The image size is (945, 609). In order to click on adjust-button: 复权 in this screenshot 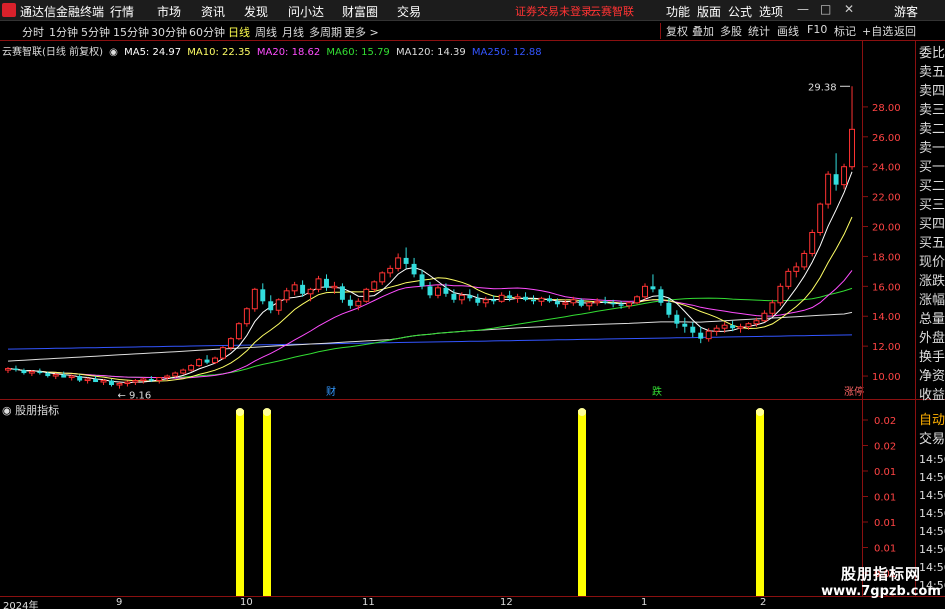, I will do `click(677, 31)`.